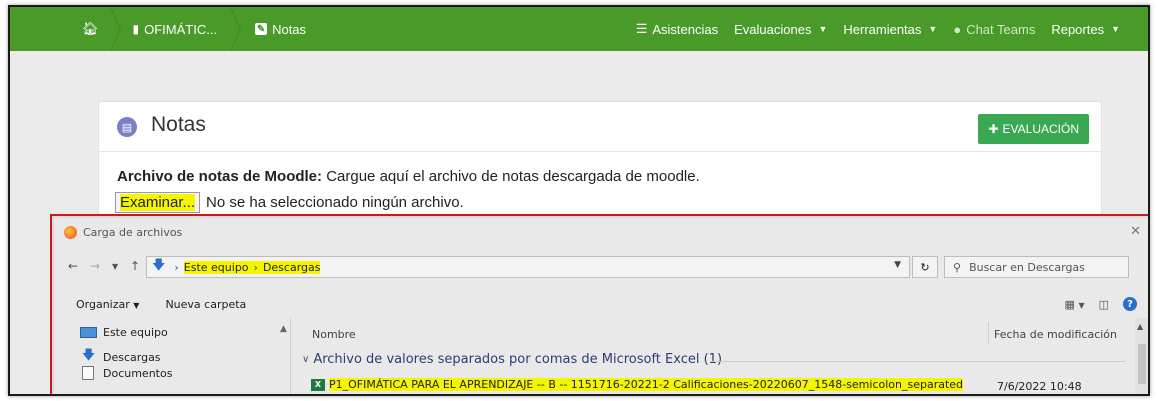 This screenshot has width=1157, height=401. What do you see at coordinates (138, 373) in the screenshot?
I see `nav-item-label: Documentos` at bounding box center [138, 373].